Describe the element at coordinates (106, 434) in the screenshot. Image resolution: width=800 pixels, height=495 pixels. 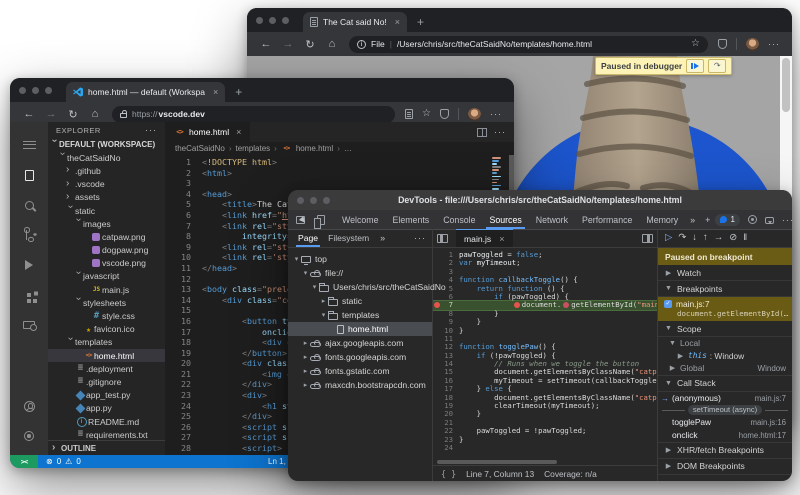
I see `tree-item-requirements-txt: ≡ requirements.txt` at that location.